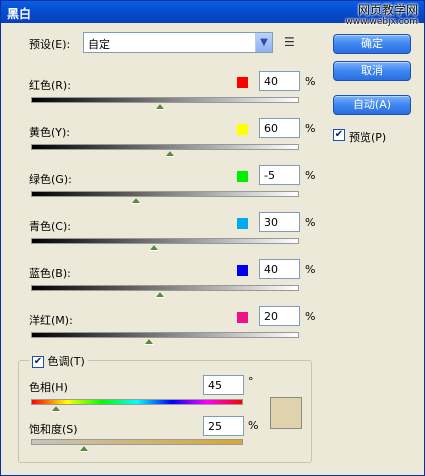  Describe the element at coordinates (166, 187) in the screenshot. I see `channel-row: 绿色(G): -5%` at that location.